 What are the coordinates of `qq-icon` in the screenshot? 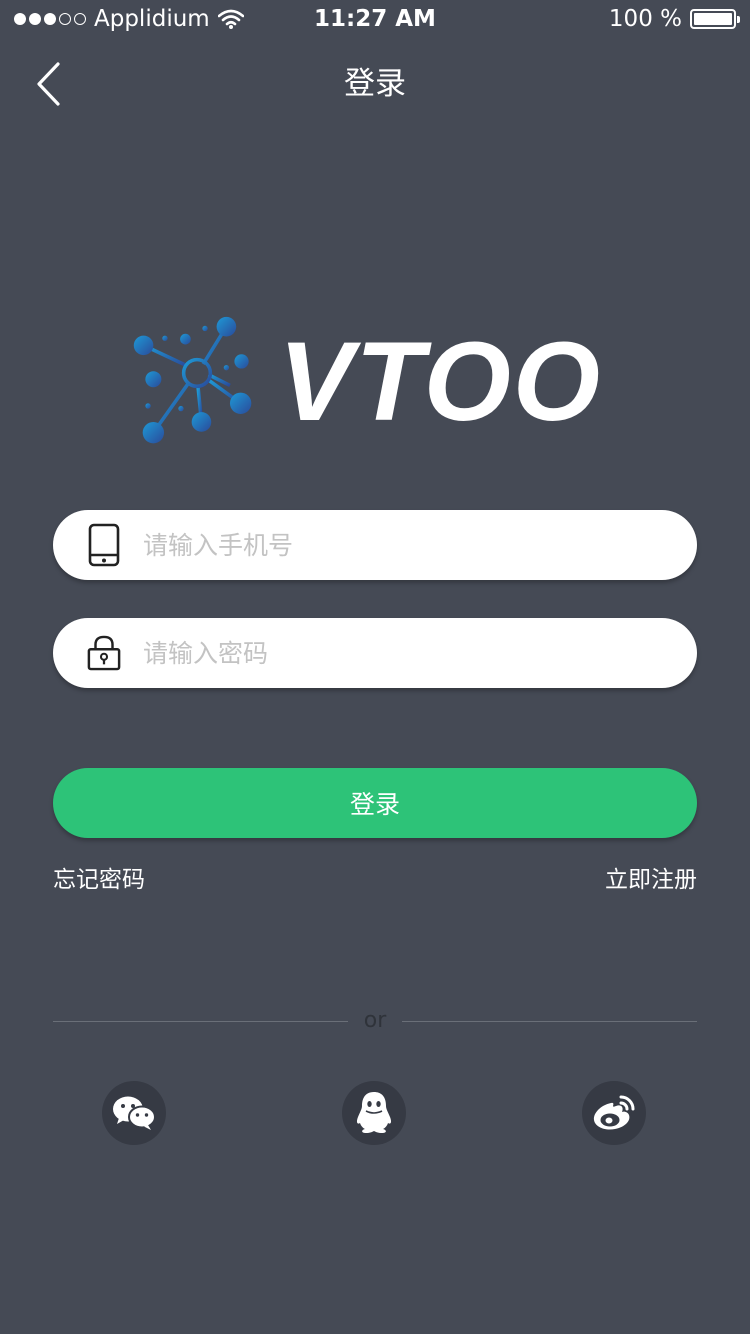 It's located at (374, 1112).